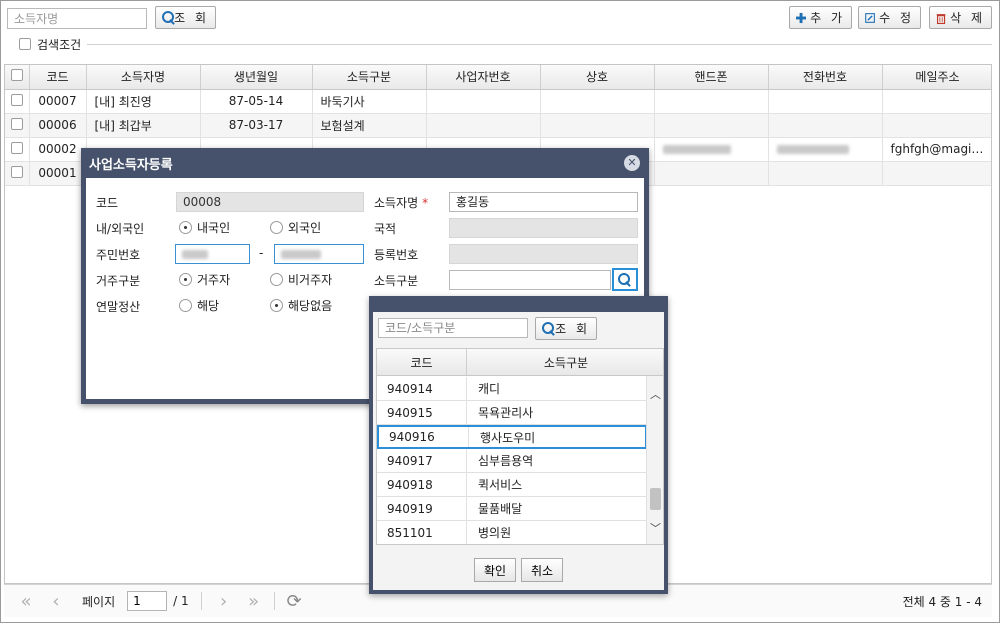 This screenshot has height=623, width=1000. What do you see at coordinates (294, 601) in the screenshot?
I see `refresh-icon: ⟳` at bounding box center [294, 601].